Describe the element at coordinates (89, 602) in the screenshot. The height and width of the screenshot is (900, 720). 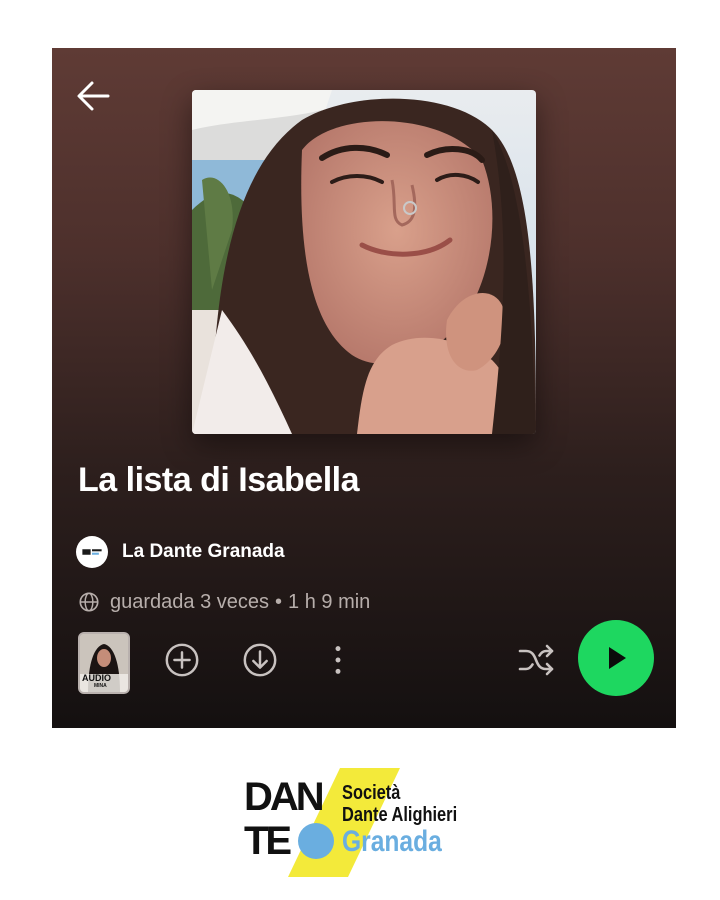
I see `globe-icon` at that location.